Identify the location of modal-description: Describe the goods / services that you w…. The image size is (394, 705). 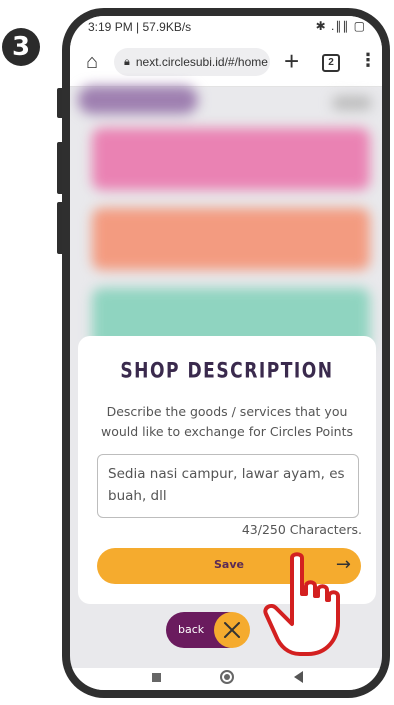
(227, 421).